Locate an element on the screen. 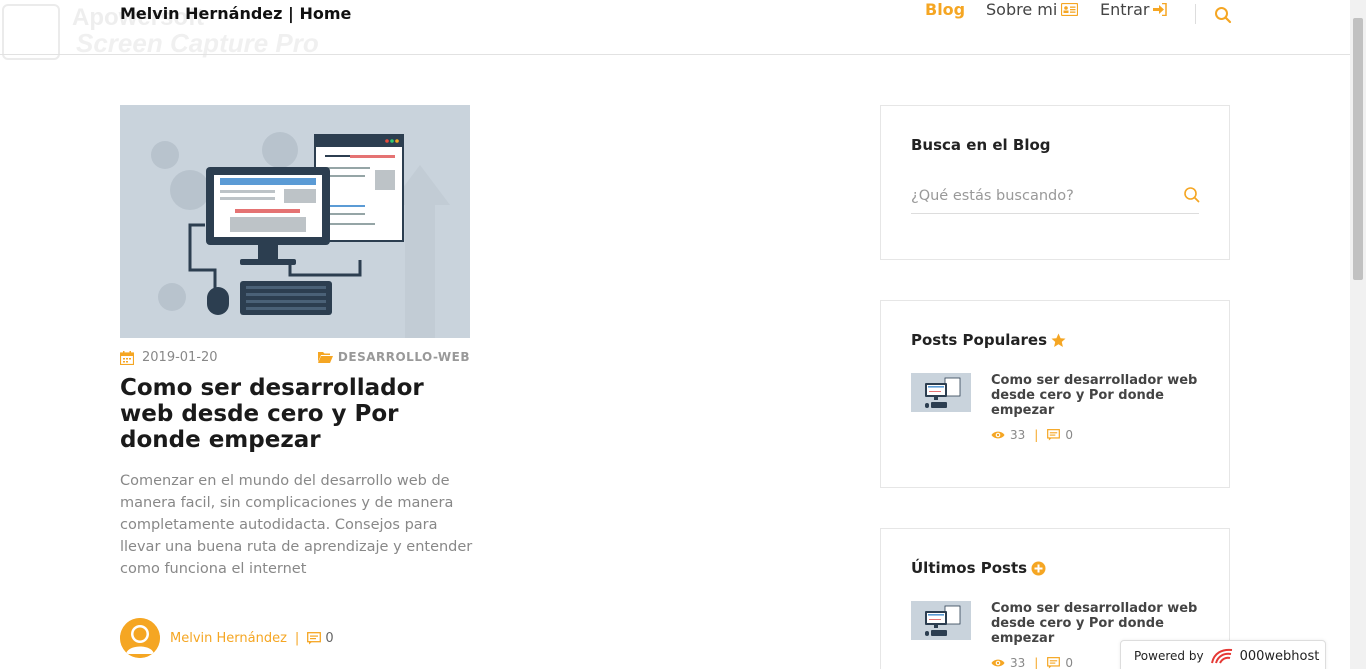 This screenshot has width=1366, height=669. post-category-label: DESARROLLO-WEB is located at coordinates (403, 357).